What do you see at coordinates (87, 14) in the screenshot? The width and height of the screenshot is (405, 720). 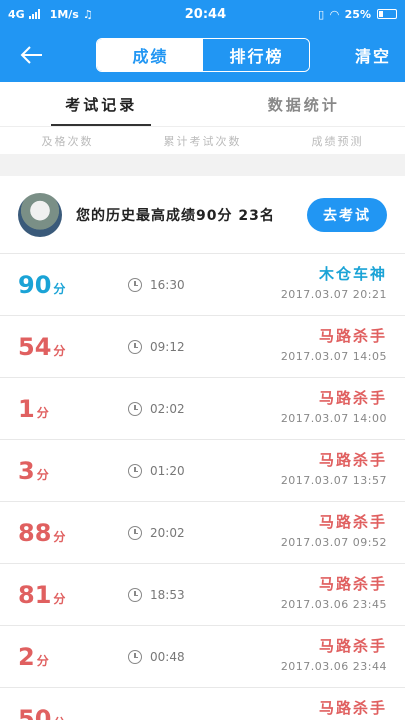 I see `music-icon: ♫` at bounding box center [87, 14].